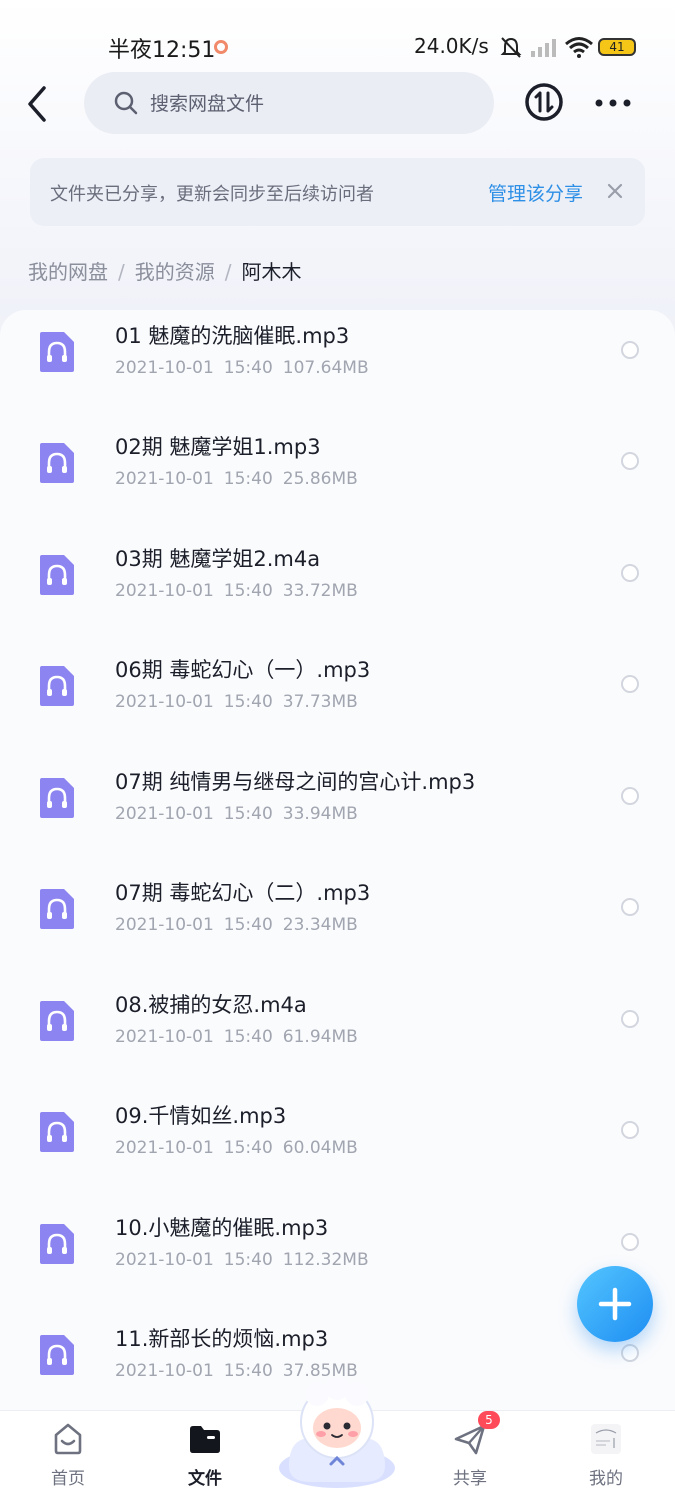 Image resolution: width=675 pixels, height=1500 pixels. Describe the element at coordinates (613, 103) in the screenshot. I see `more-icon` at that location.